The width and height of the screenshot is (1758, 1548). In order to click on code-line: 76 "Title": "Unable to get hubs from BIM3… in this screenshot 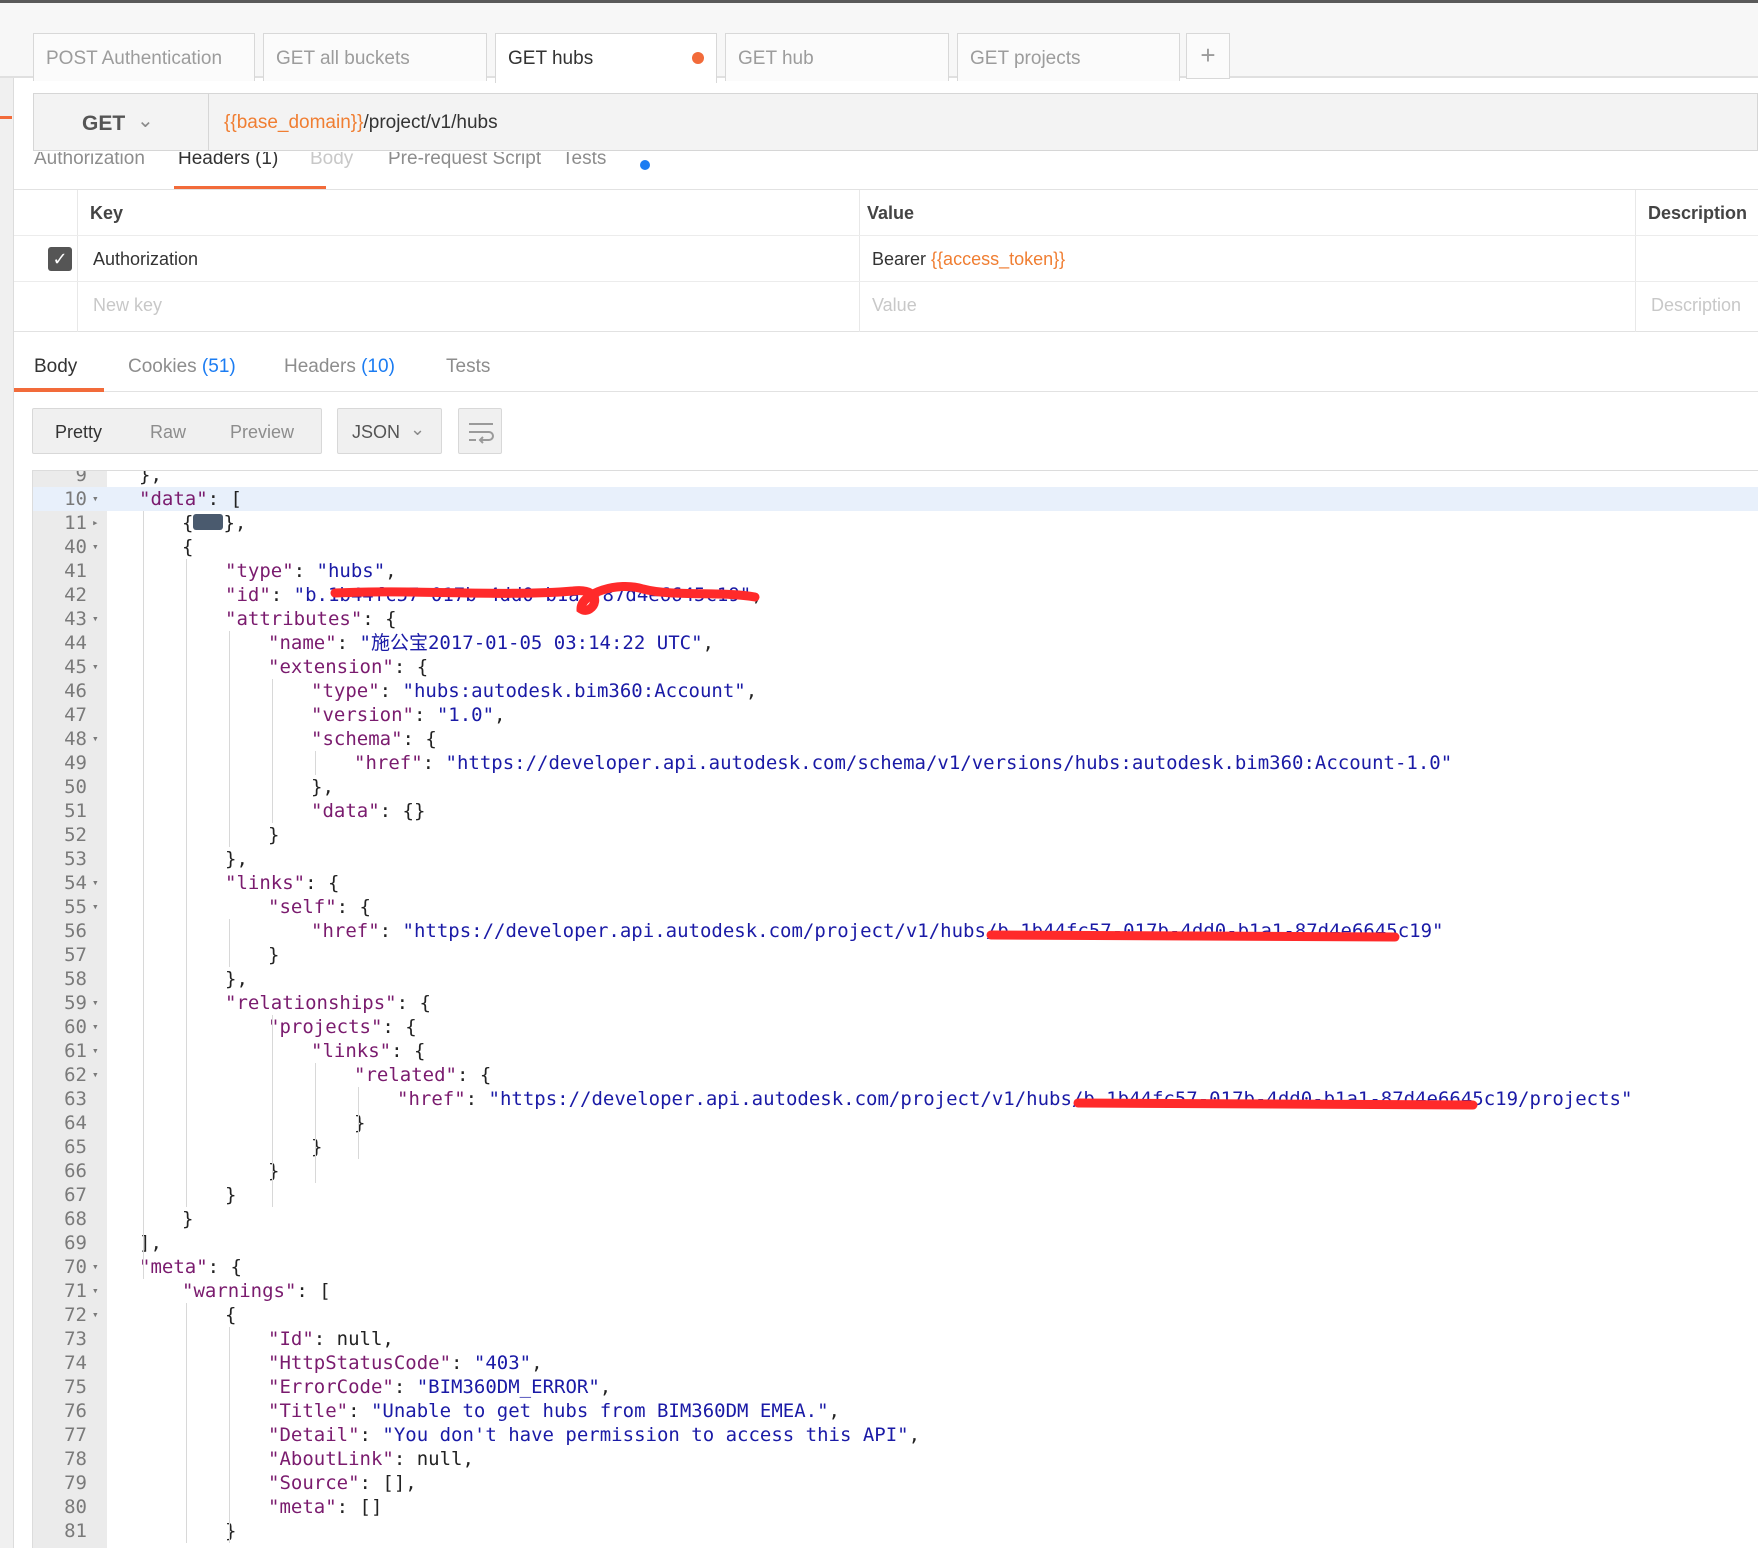, I will do `click(895, 1411)`.